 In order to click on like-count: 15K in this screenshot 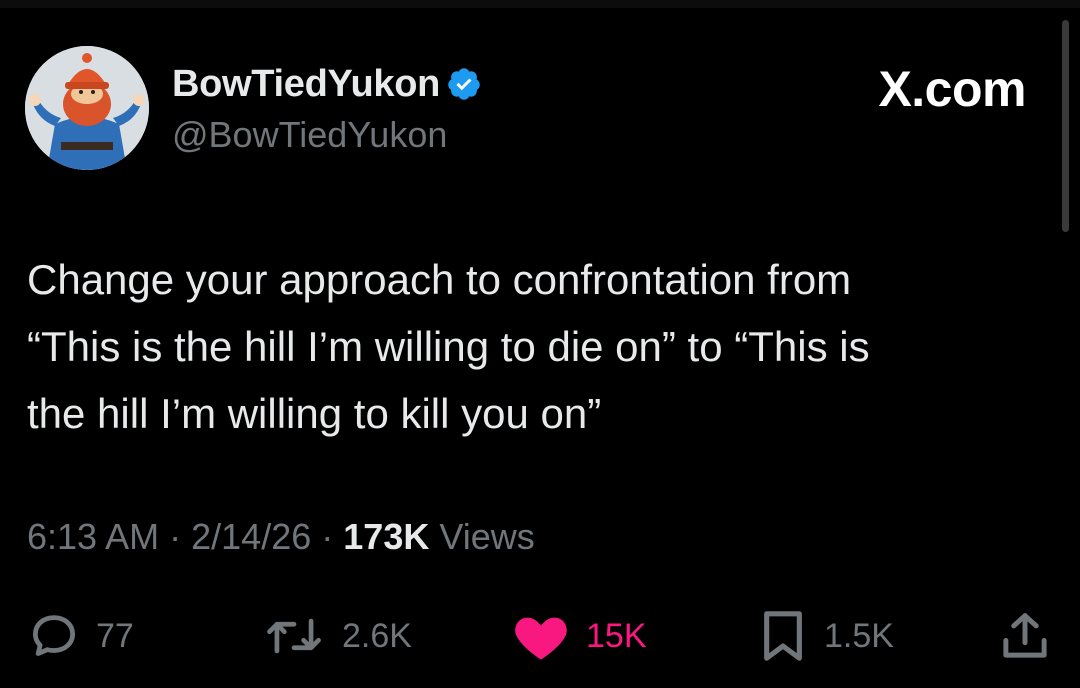, I will do `click(616, 635)`.